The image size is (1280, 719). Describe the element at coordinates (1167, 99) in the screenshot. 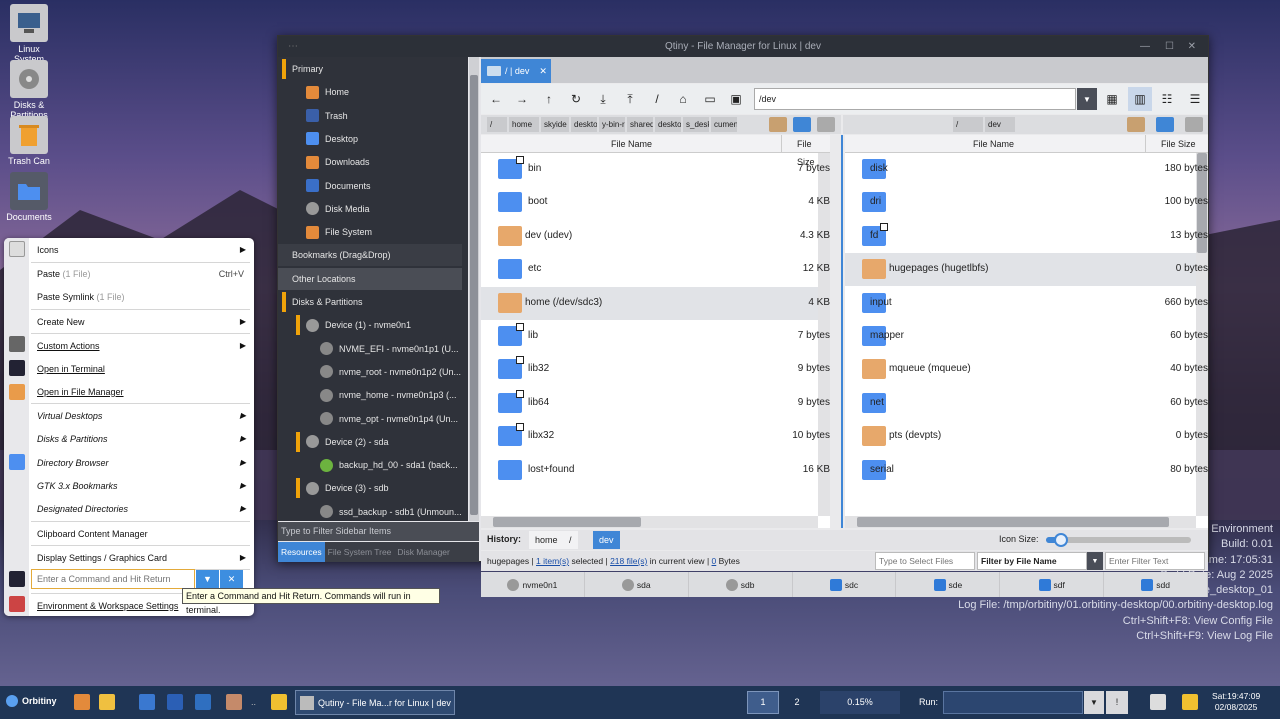

I see `list-view-icon: ☷` at that location.